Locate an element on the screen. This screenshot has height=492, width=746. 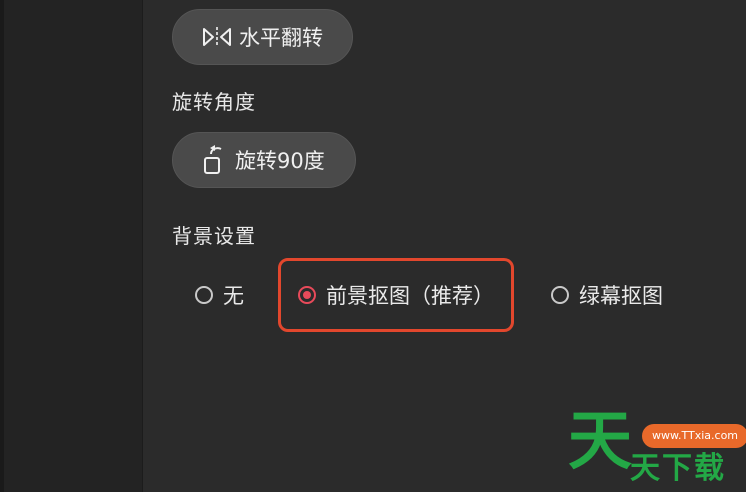
background-section-label: 背景设置 is located at coordinates (214, 236).